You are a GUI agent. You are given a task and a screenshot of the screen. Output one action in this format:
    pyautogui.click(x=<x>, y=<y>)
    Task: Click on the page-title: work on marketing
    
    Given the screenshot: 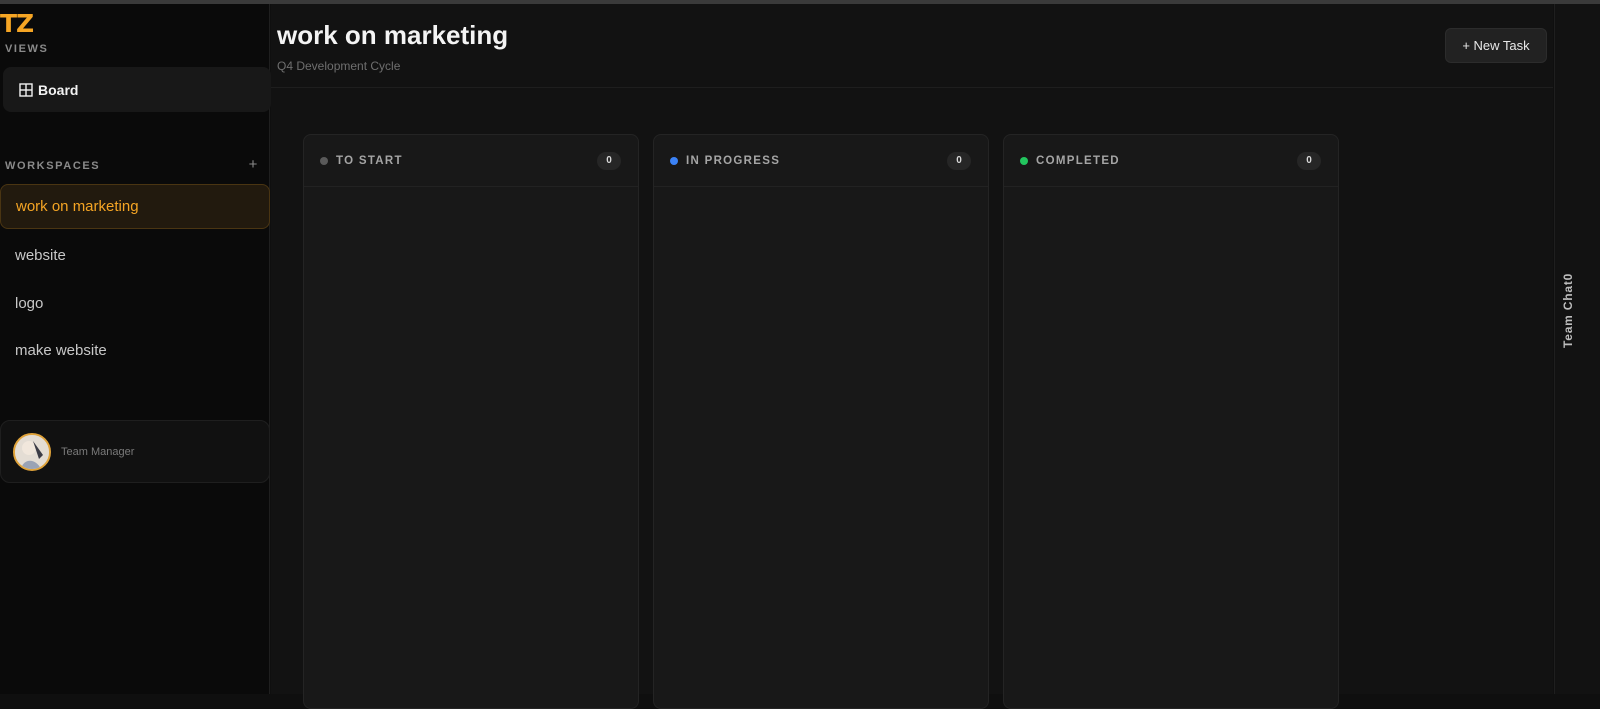 What is the action you would take?
    pyautogui.click(x=393, y=35)
    